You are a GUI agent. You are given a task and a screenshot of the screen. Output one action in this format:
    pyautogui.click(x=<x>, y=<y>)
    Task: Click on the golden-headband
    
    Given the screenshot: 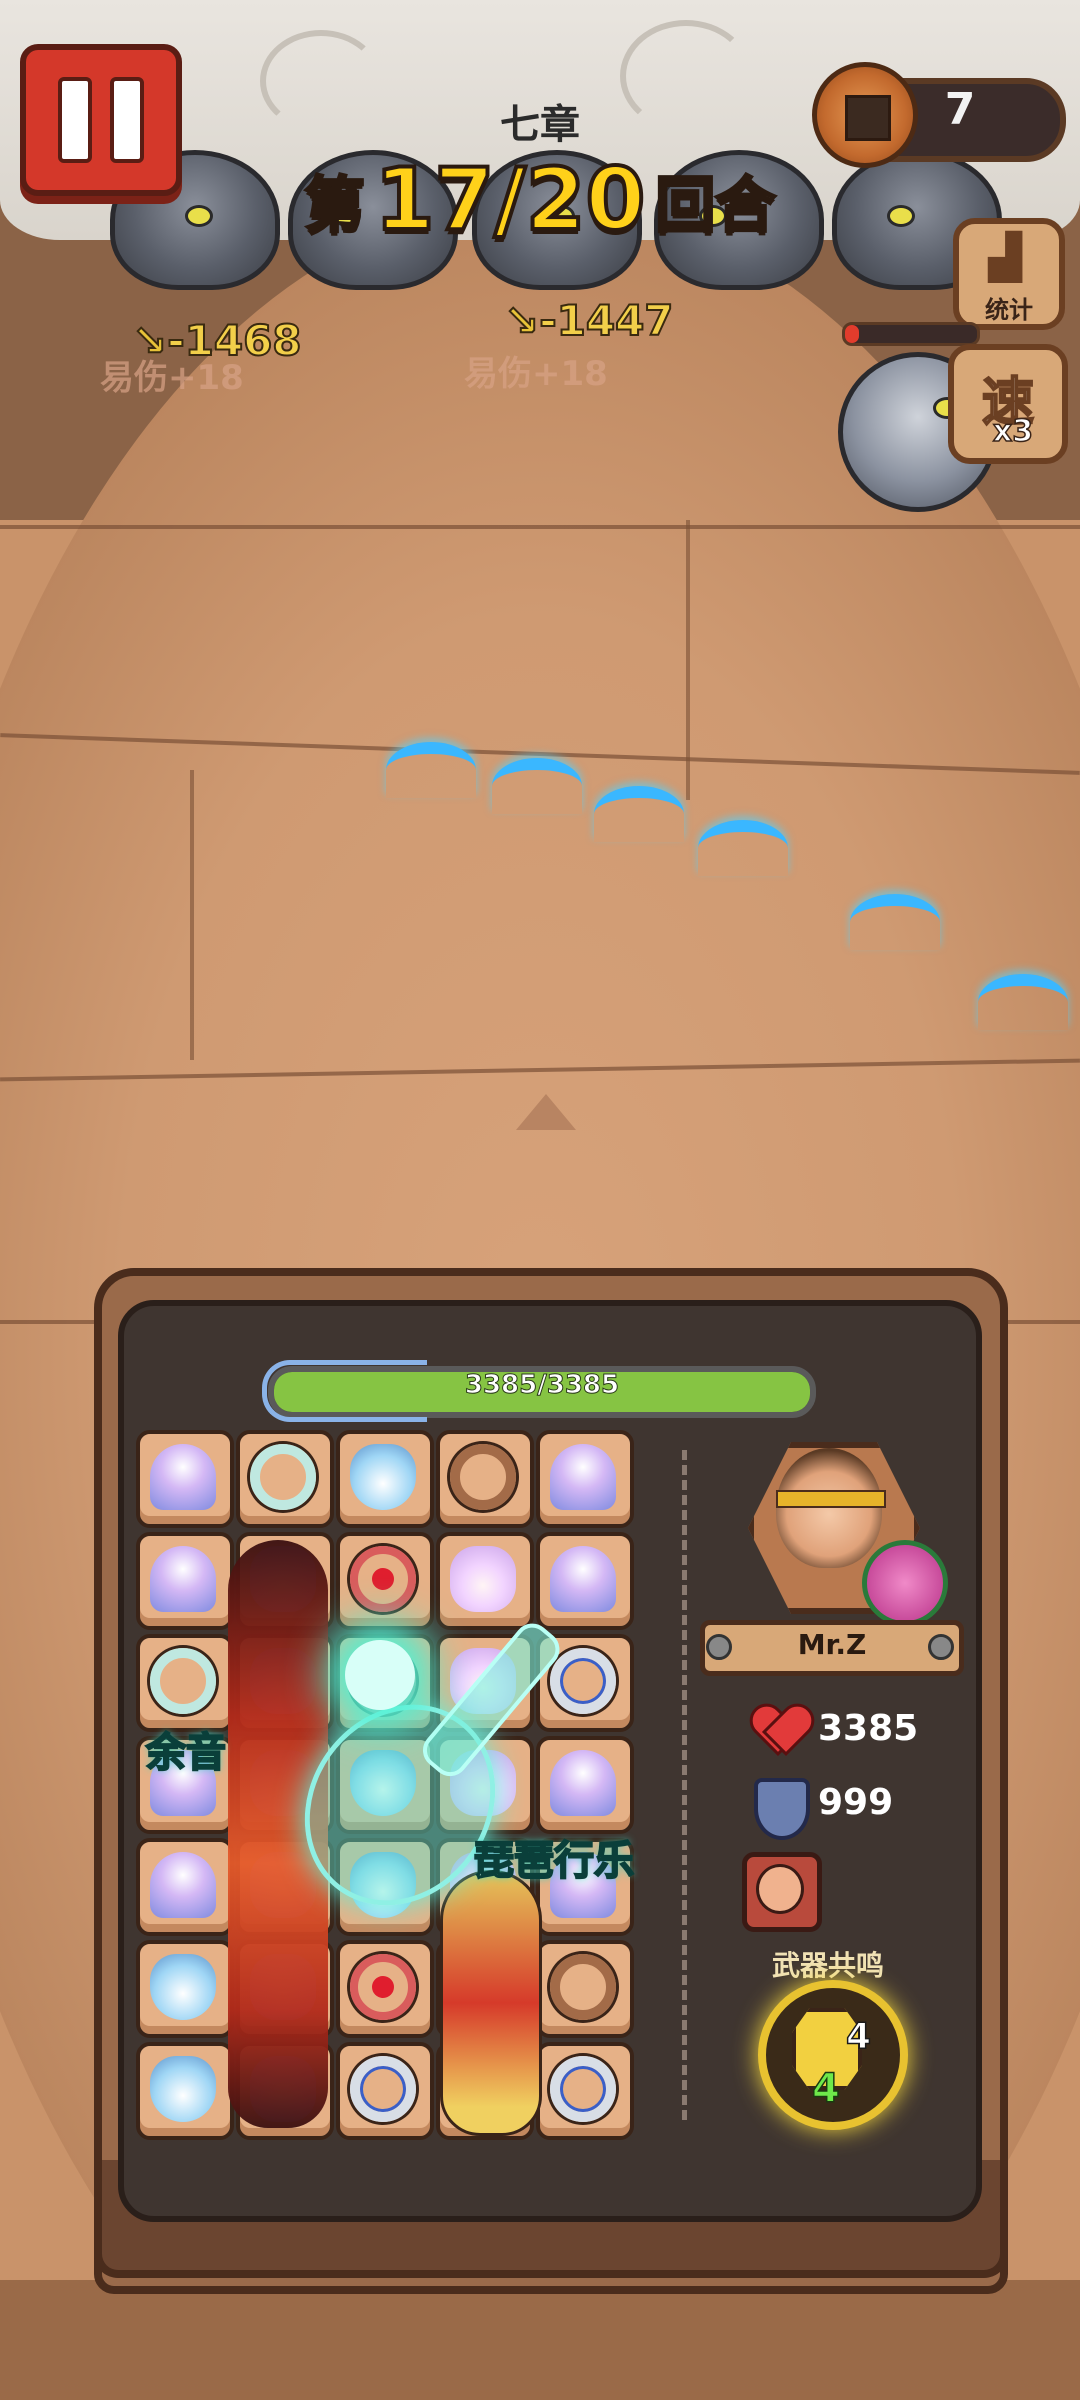 What is the action you would take?
    pyautogui.click(x=831, y=1499)
    